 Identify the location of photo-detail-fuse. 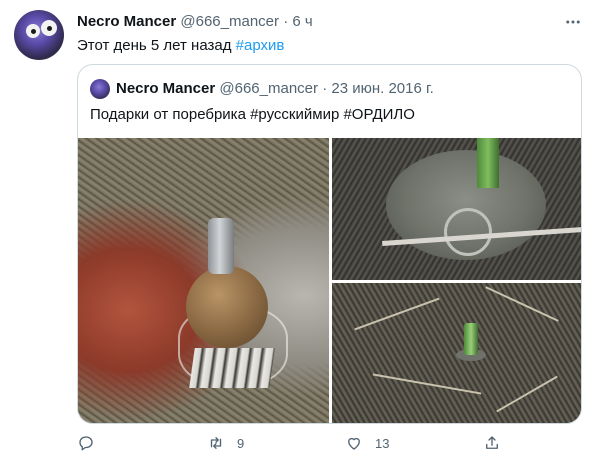
(221, 246).